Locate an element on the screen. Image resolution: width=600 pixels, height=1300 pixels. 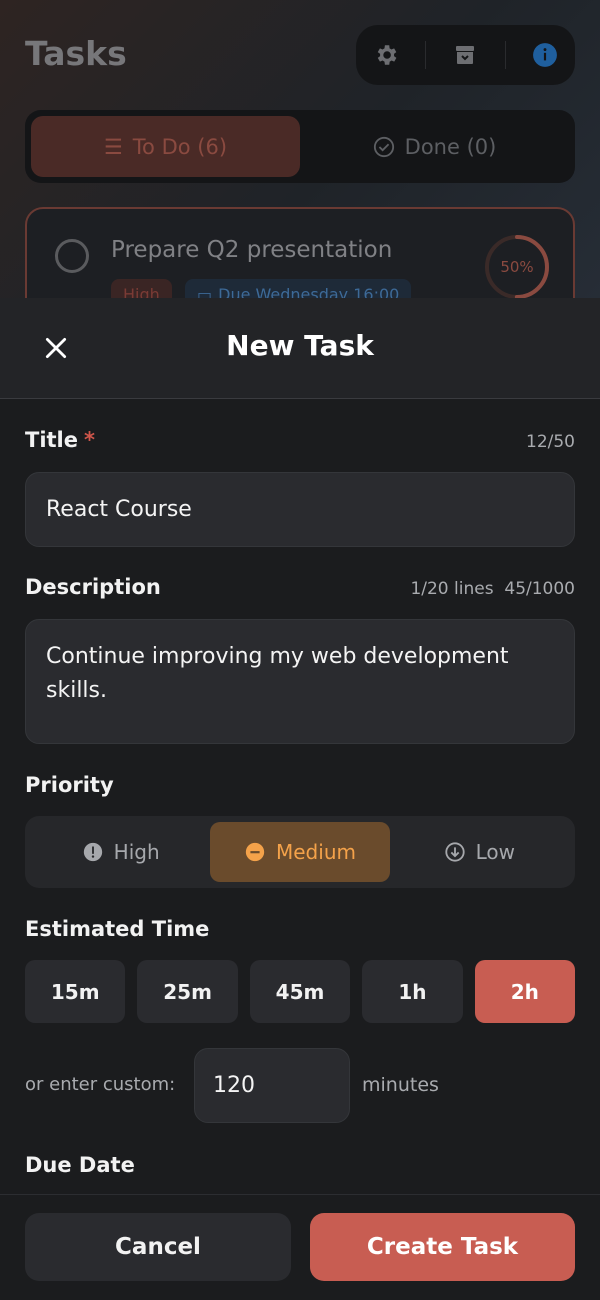
create-task-button: Create Task is located at coordinates (442, 1247).